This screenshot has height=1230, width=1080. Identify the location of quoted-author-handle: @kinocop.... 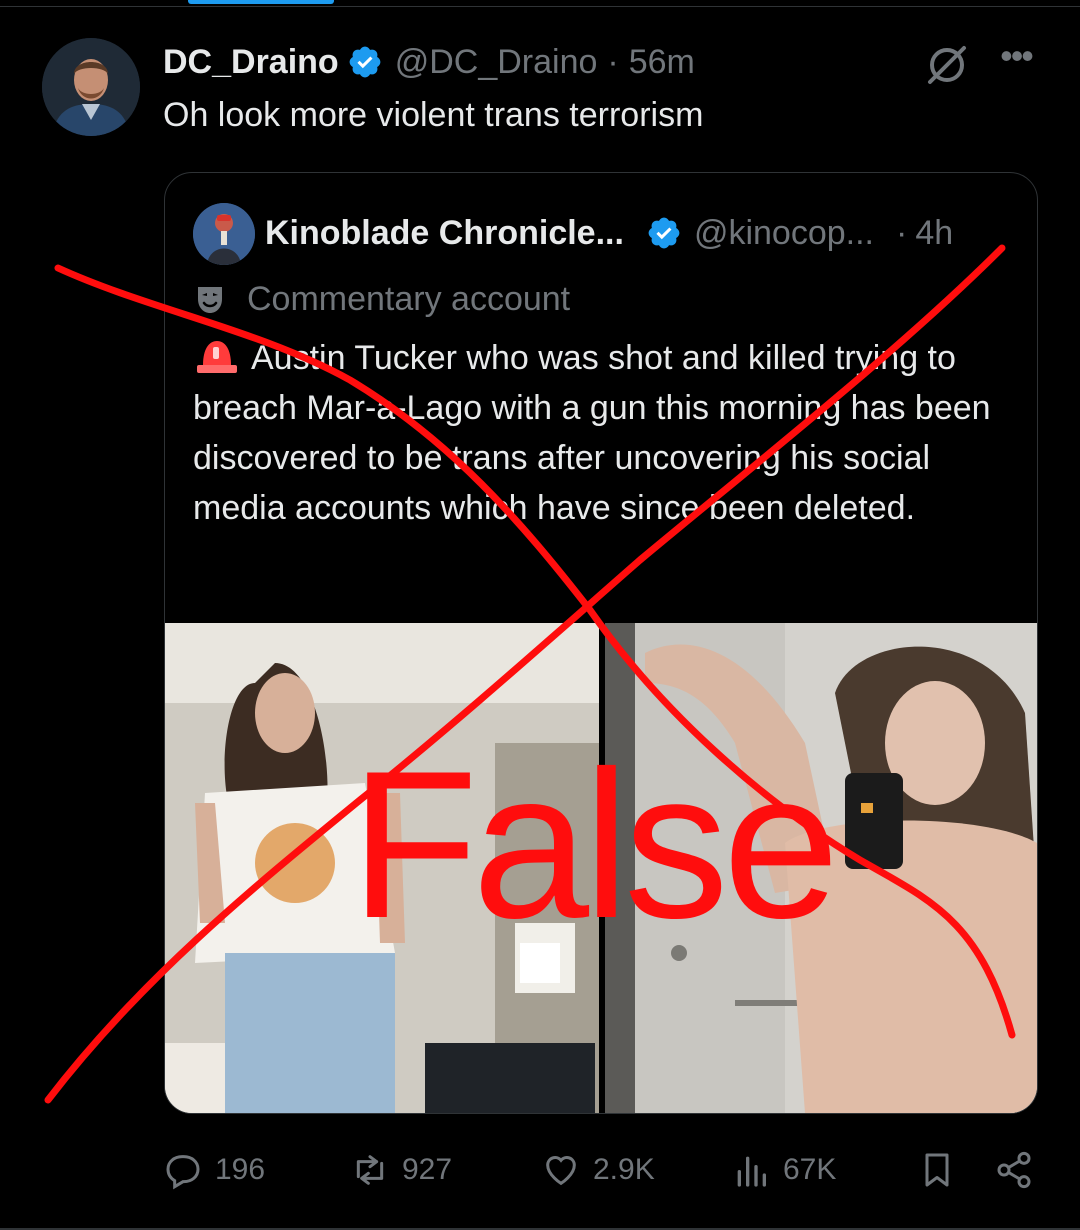
(784, 233).